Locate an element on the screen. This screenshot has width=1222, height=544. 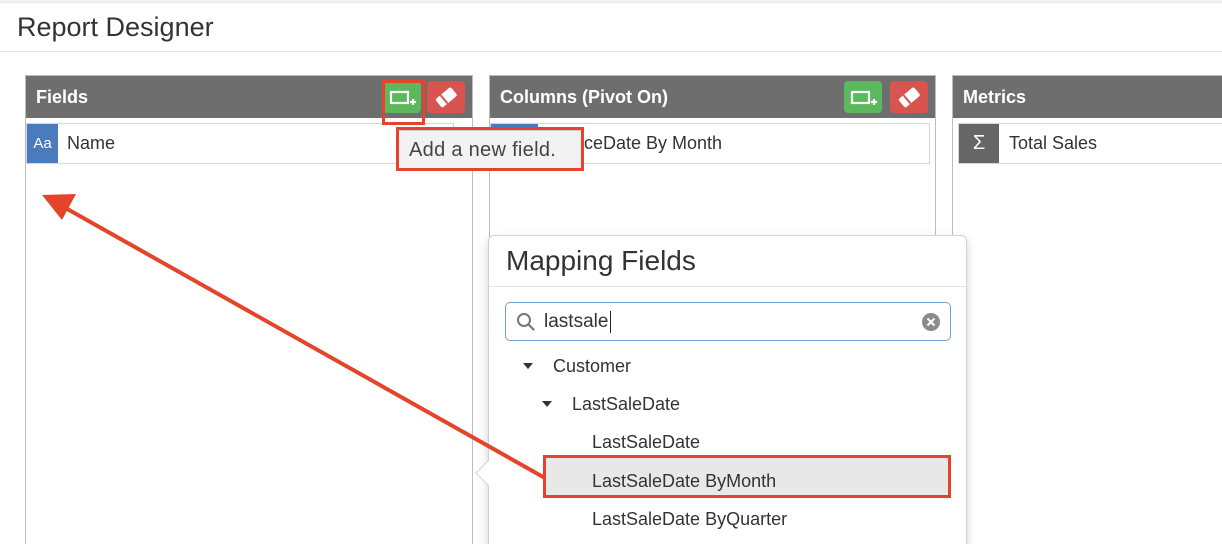
background-strip is located at coordinates (611, 1).